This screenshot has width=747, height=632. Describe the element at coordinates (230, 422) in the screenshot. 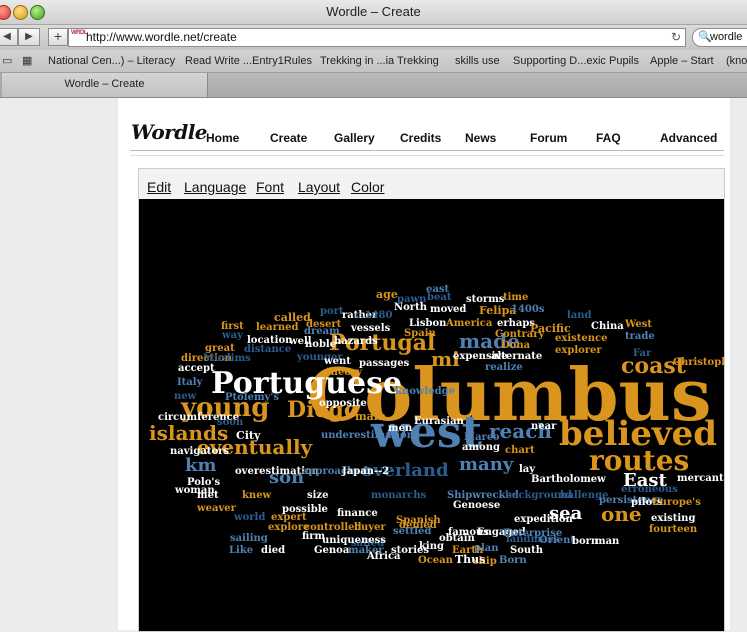

I see `cloud-word: soon` at that location.